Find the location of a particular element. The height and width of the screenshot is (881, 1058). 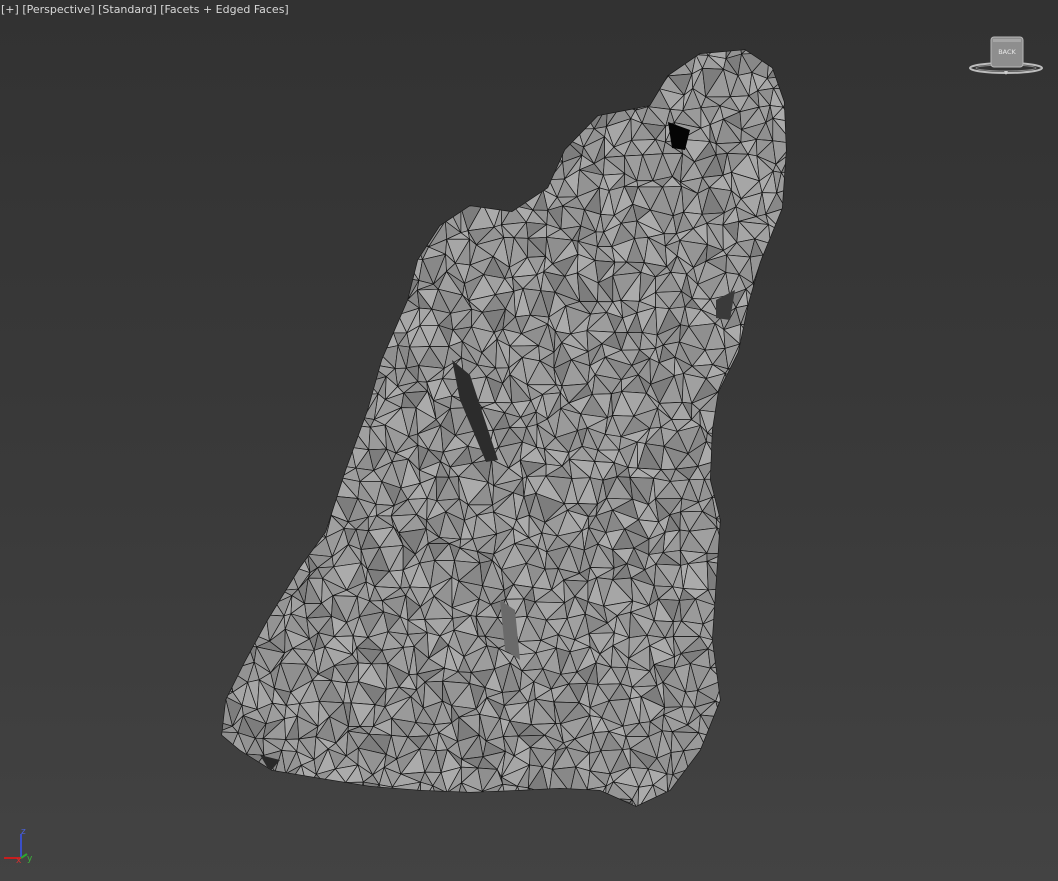

viewport-general-menu: [+] is located at coordinates (10, 9).